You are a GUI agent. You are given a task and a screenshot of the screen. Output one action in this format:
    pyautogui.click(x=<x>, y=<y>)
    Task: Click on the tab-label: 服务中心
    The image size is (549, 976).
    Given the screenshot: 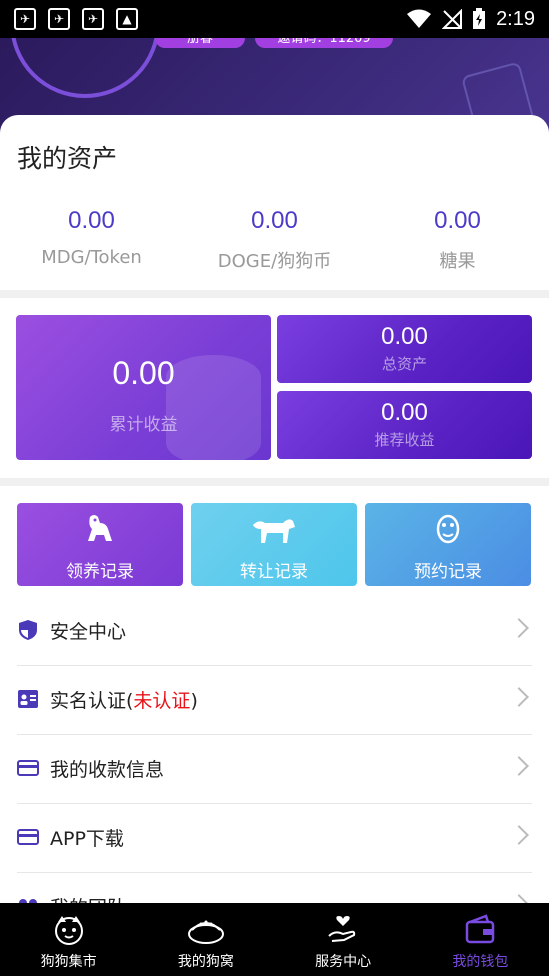 What is the action you would take?
    pyautogui.click(x=343, y=962)
    